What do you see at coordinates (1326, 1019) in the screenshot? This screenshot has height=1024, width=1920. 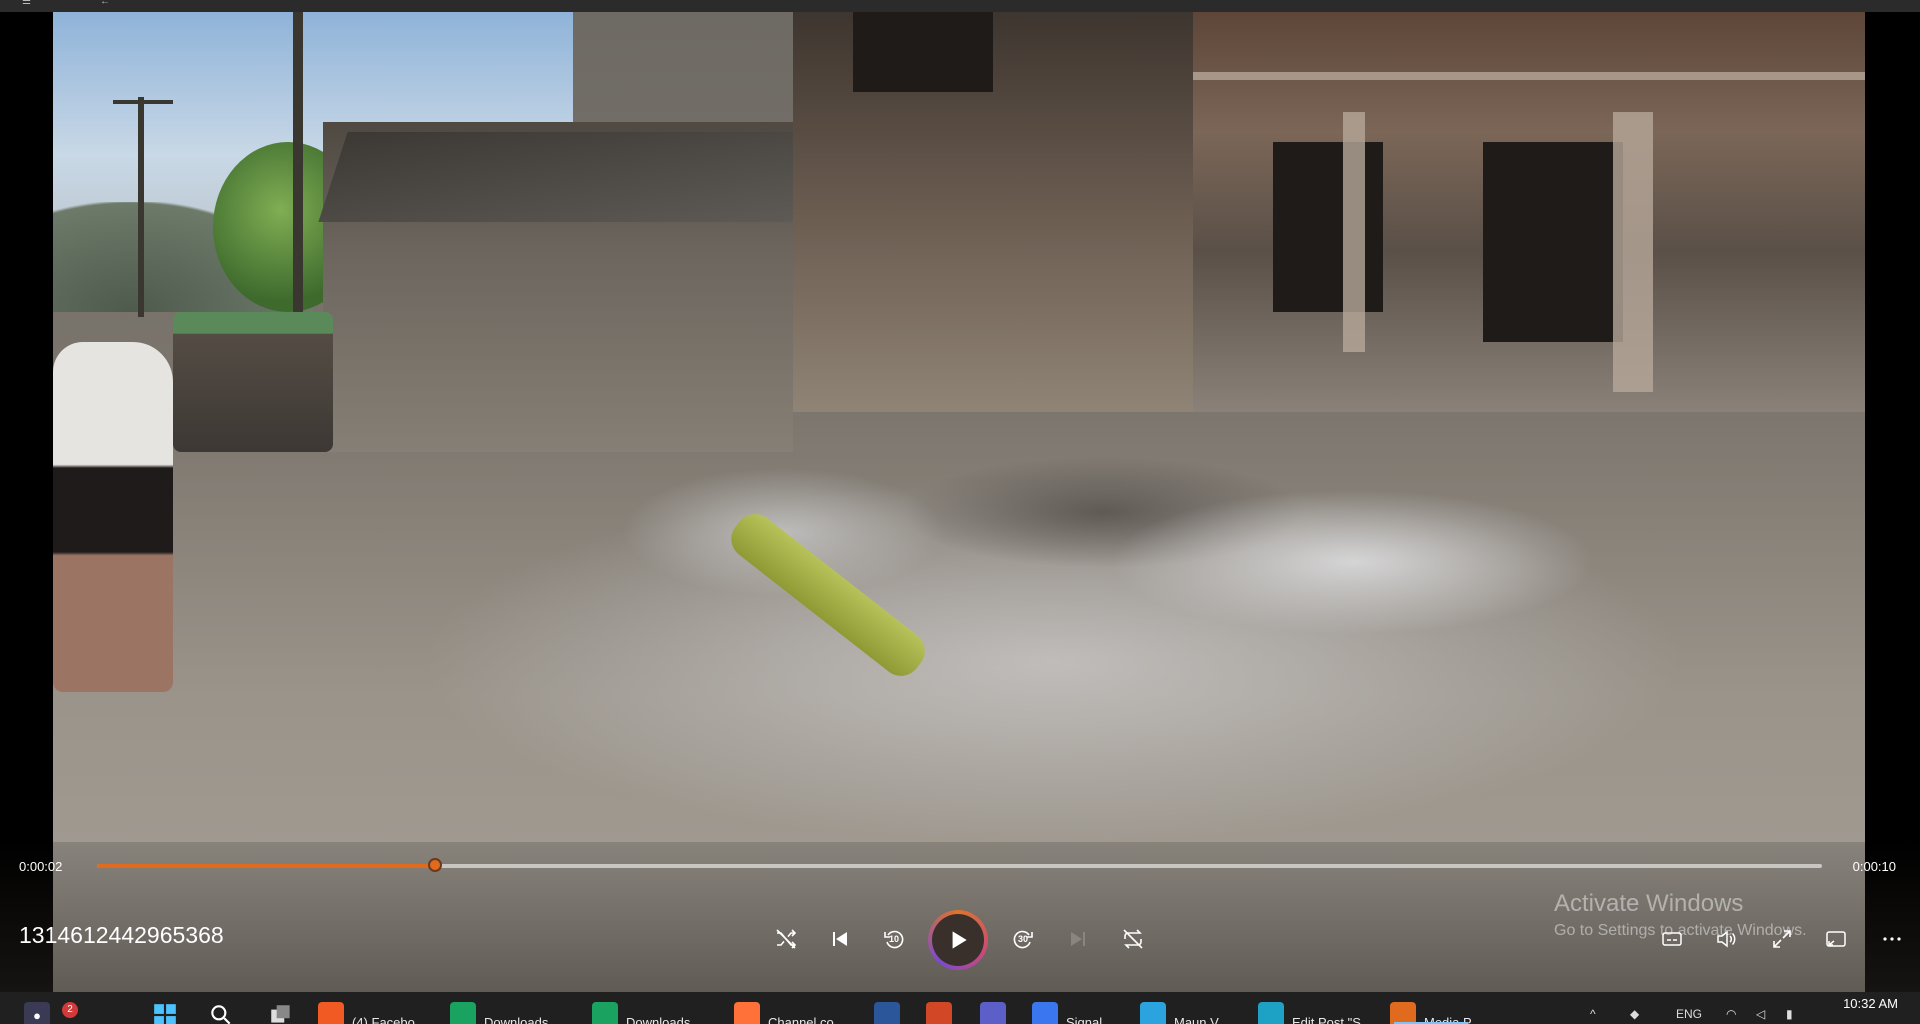 I see `taskbar-app-label: Edit Post "S` at bounding box center [1326, 1019].